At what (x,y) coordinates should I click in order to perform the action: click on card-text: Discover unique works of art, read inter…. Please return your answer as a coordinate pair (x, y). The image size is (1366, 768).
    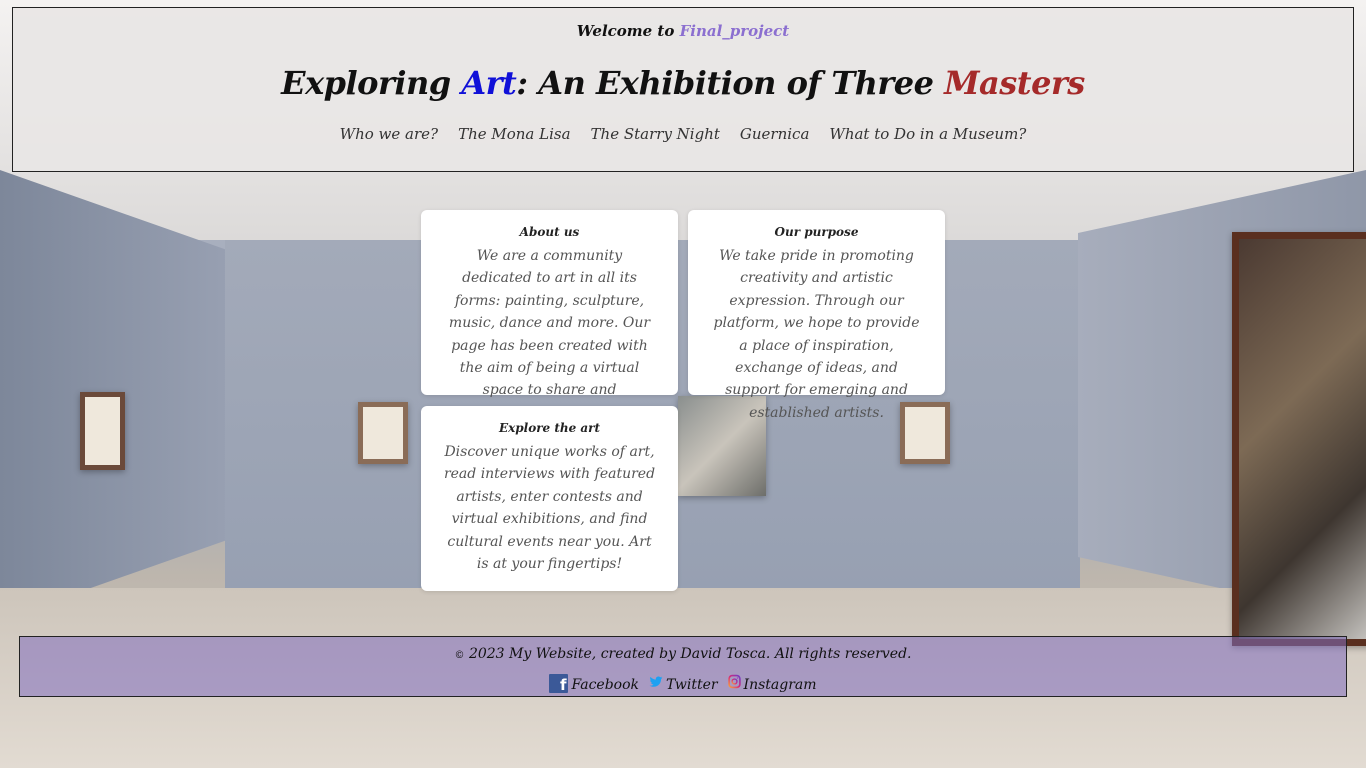
    Looking at the image, I should click on (549, 508).